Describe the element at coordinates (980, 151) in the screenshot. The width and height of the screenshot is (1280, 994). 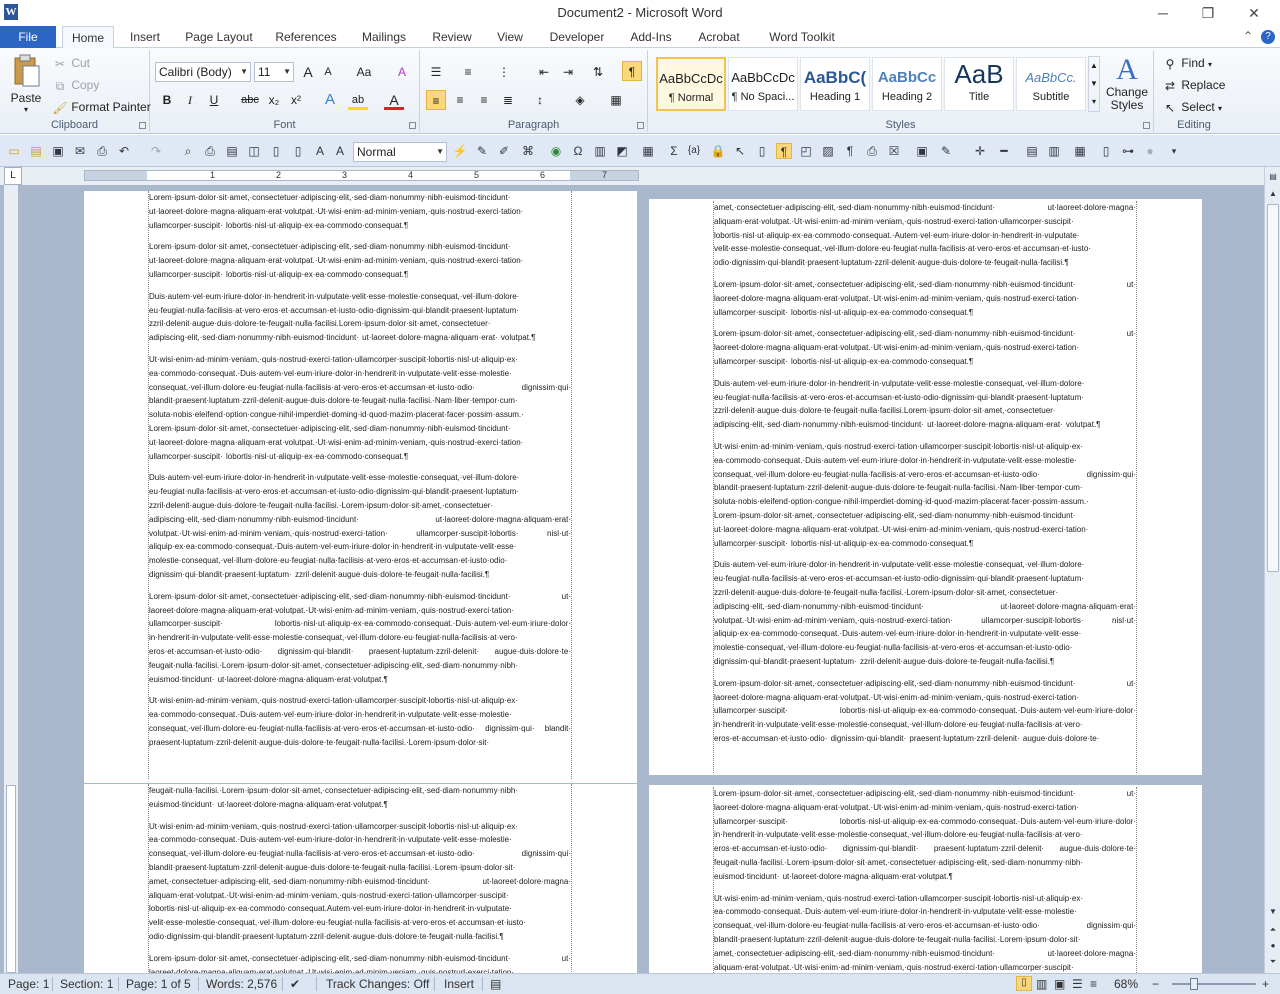
I see `split-icon: ✛` at that location.